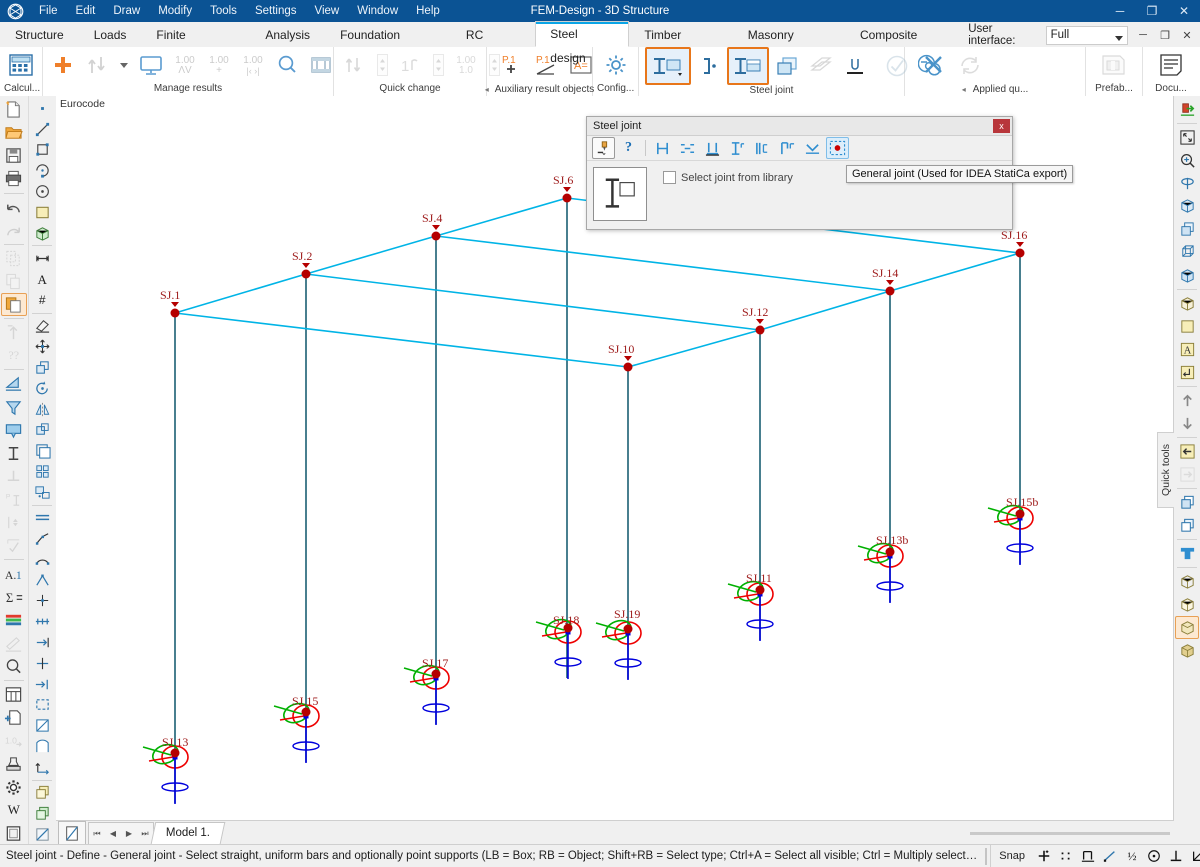  I want to click on diagonal-page-icon, so click(72, 833).